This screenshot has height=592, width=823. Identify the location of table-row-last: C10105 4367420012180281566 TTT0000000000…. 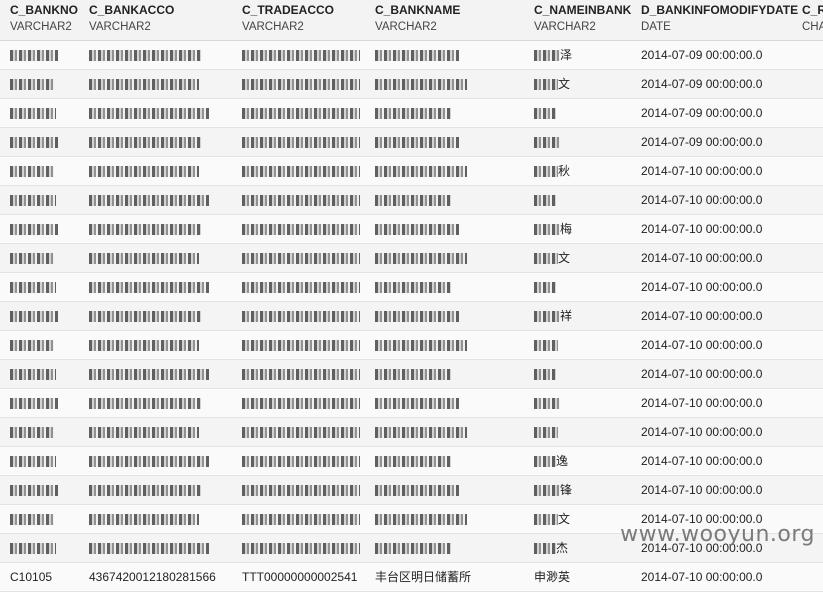
(411, 577).